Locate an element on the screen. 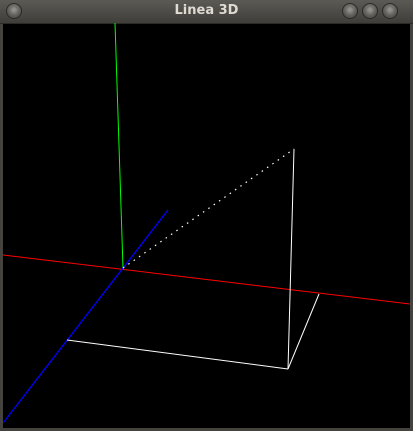  vertical-projection-line is located at coordinates (291, 259).